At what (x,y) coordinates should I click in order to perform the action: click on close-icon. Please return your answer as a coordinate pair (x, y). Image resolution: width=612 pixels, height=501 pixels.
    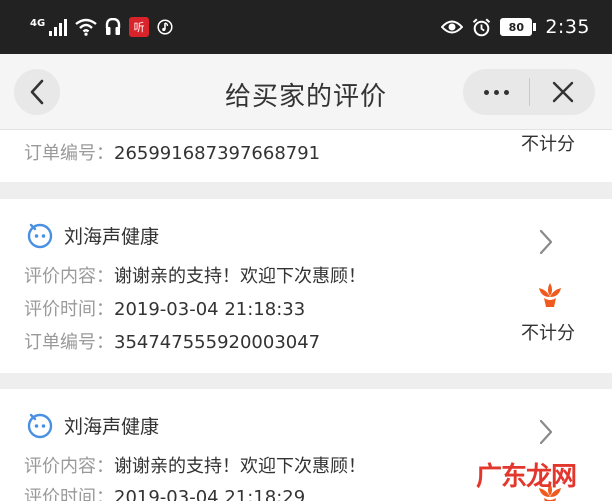
    Looking at the image, I should click on (562, 92).